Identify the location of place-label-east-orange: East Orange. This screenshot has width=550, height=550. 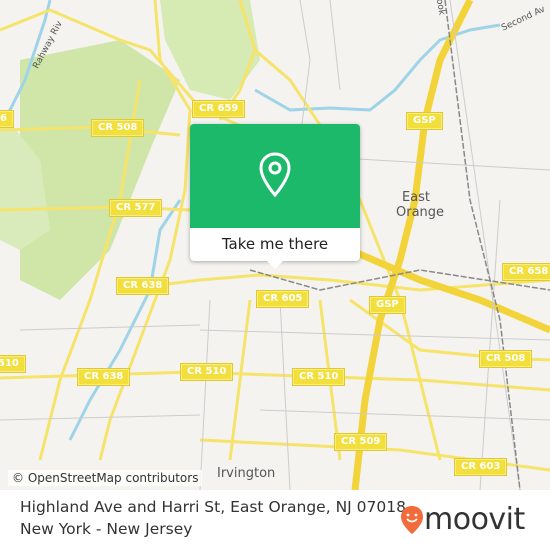
(420, 205).